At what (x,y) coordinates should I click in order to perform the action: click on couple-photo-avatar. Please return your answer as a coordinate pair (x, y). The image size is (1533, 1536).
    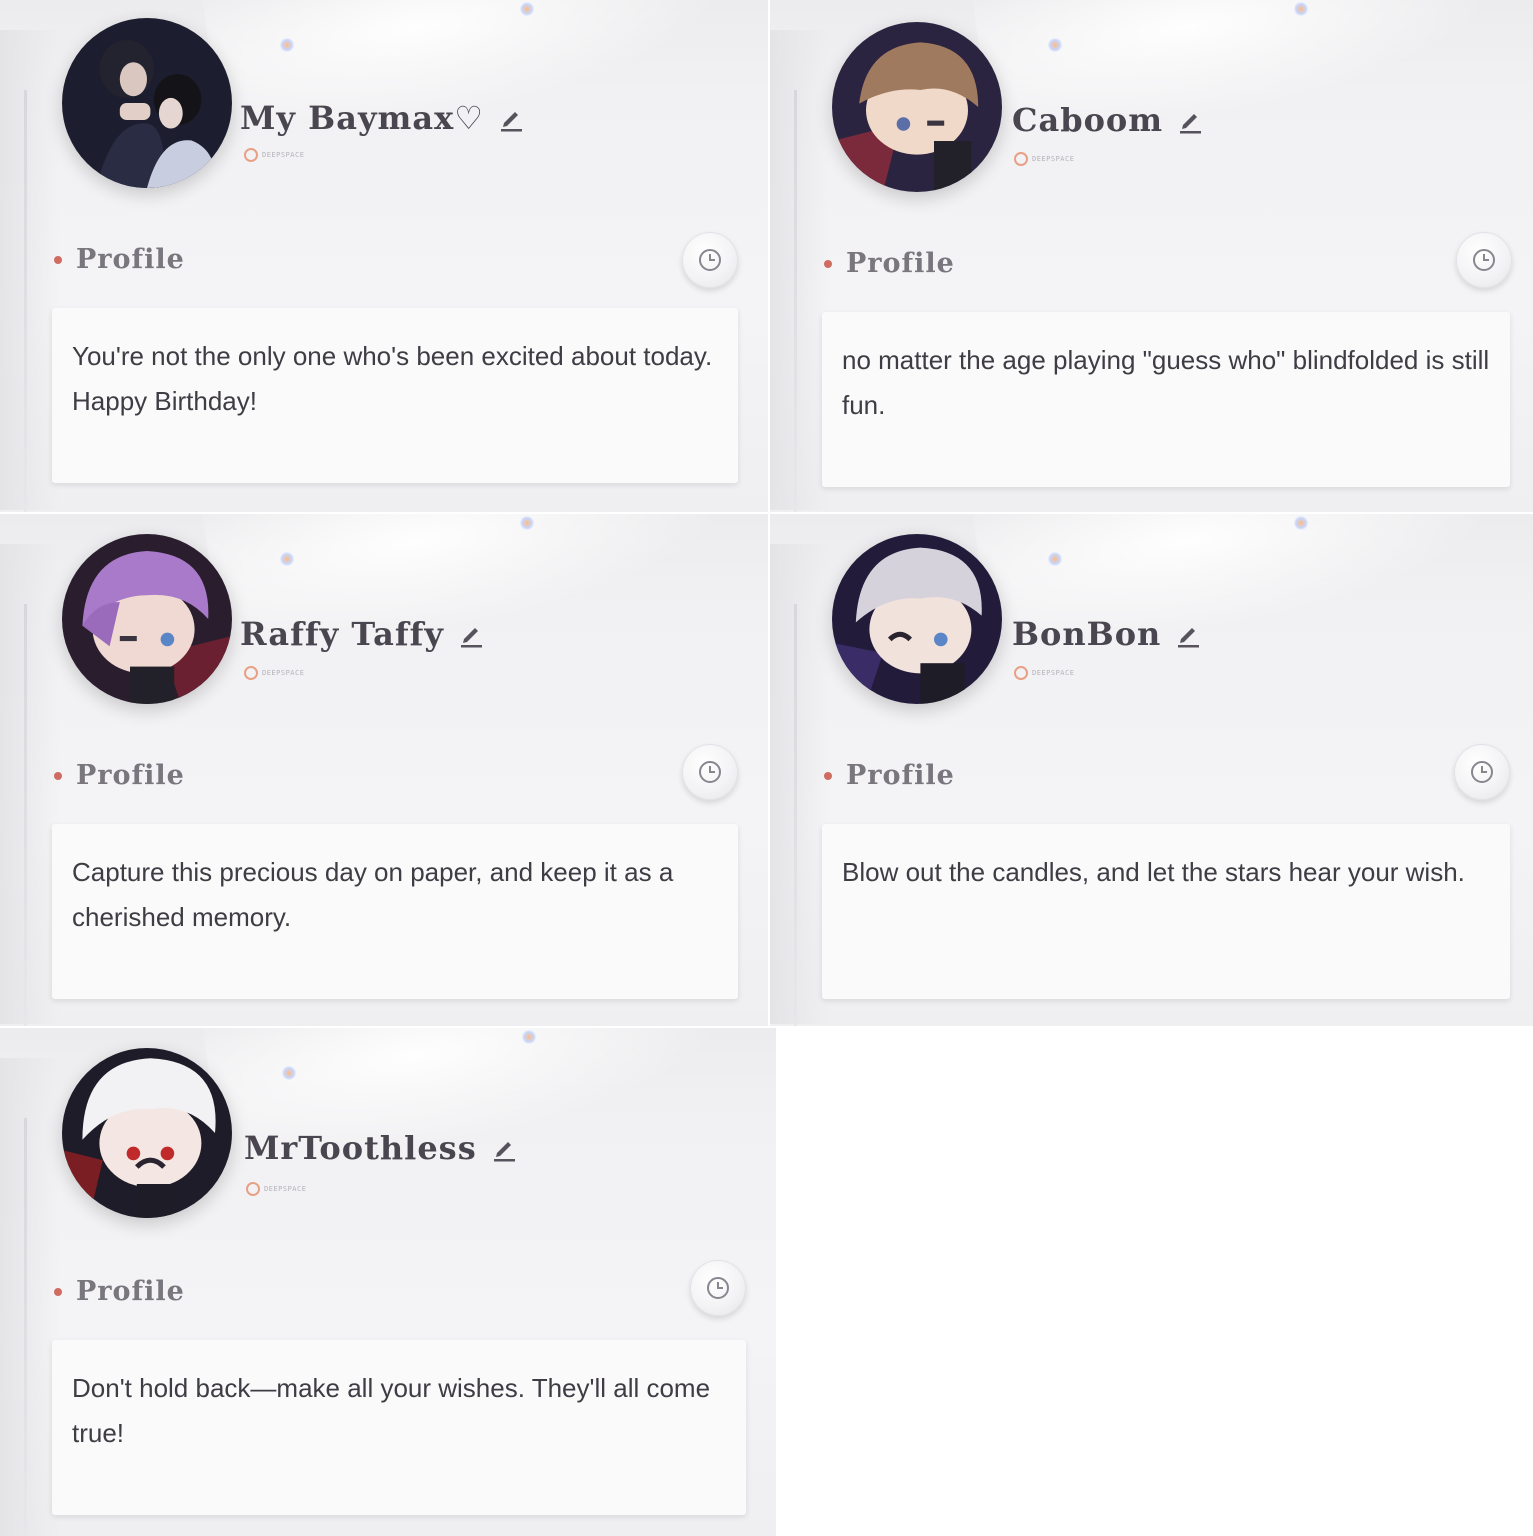
    Looking at the image, I should click on (147, 103).